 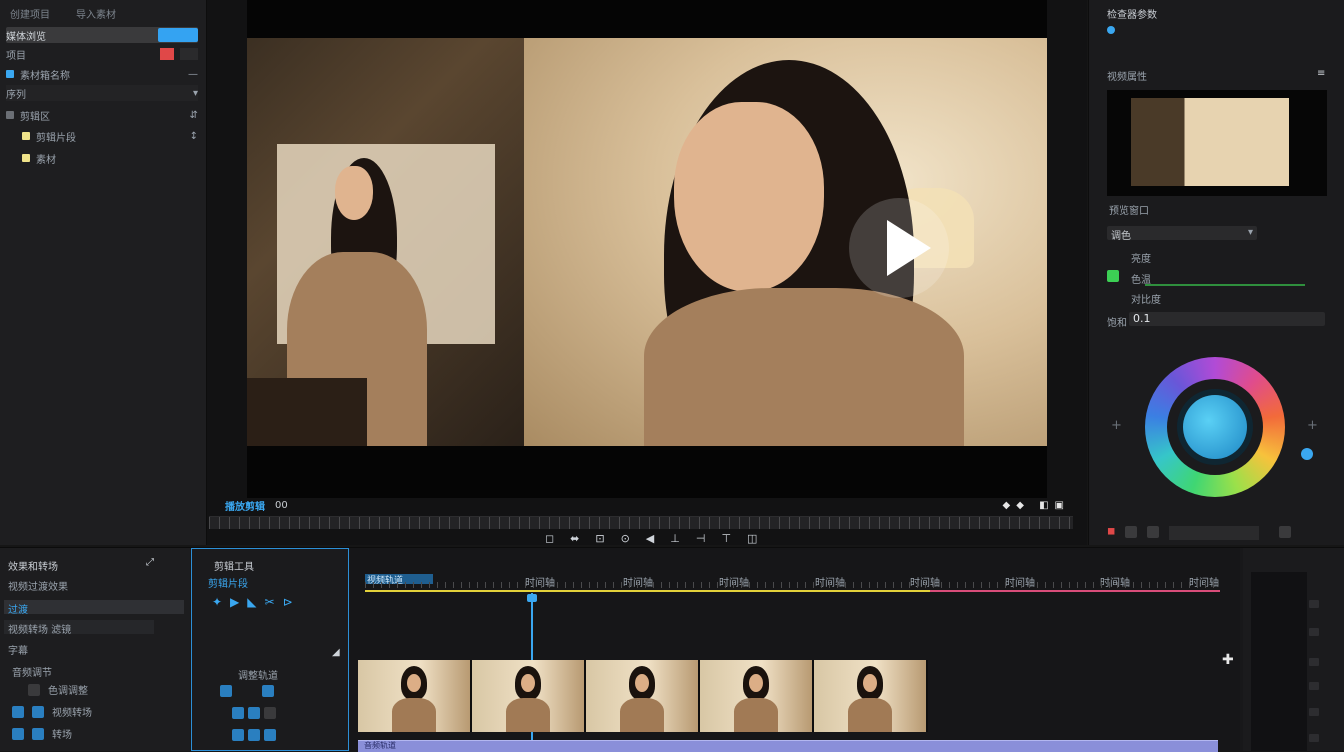 I want to click on param-label: 亮度, so click(x=1141, y=259).